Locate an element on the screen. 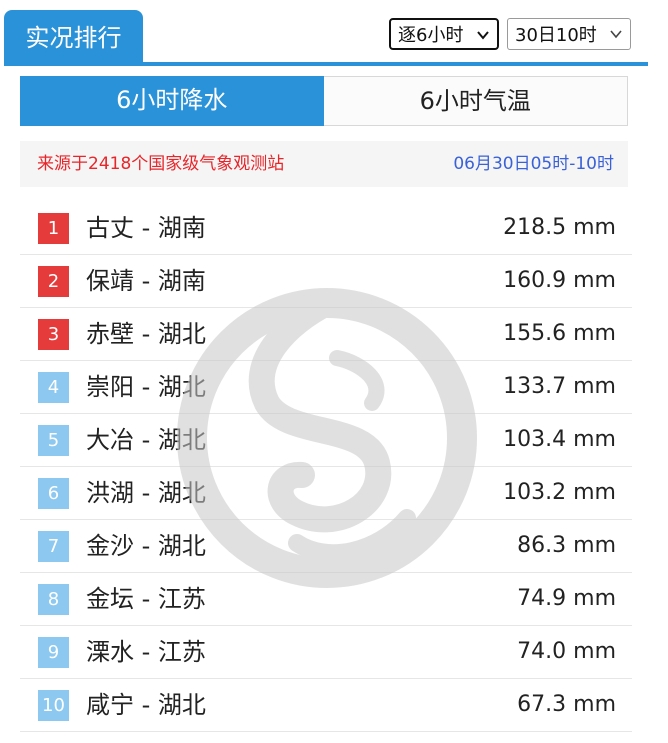 The height and width of the screenshot is (743, 668). ranking-row: 8 金坛 - 江苏 74.9 mm is located at coordinates (326, 599).